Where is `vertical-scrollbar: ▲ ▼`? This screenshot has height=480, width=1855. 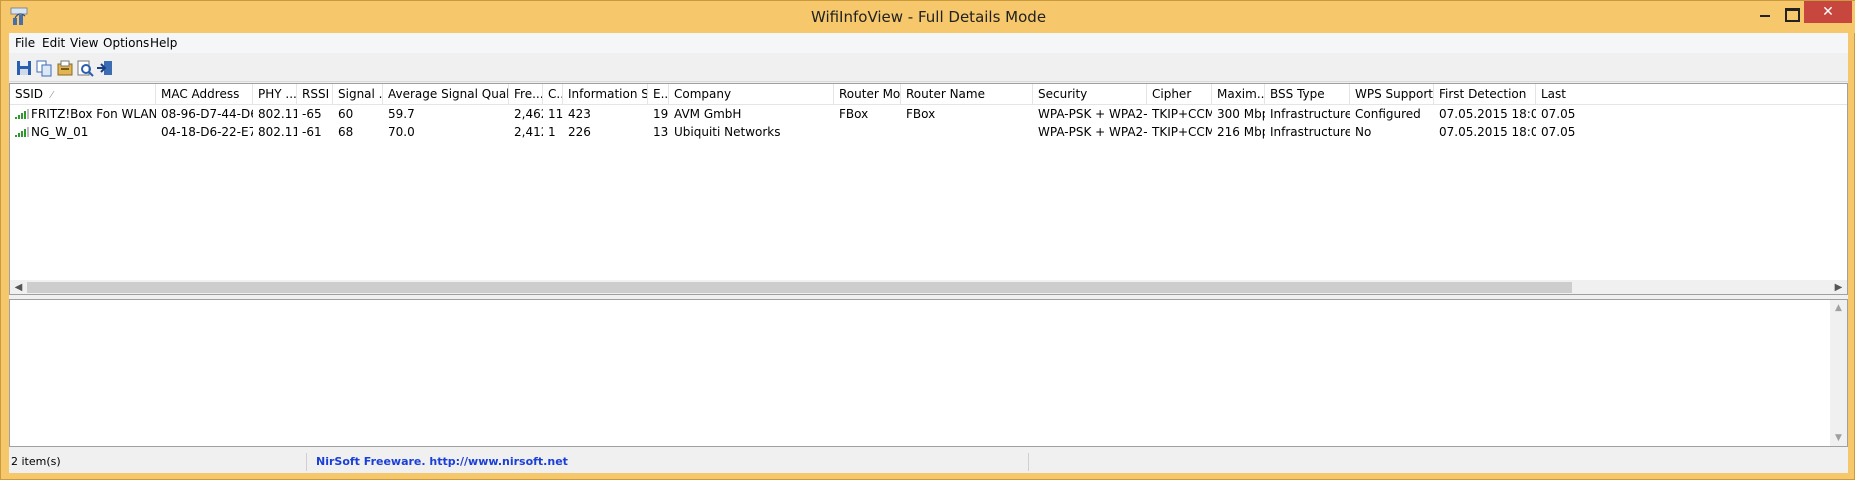 vertical-scrollbar: ▲ ▼ is located at coordinates (1838, 373).